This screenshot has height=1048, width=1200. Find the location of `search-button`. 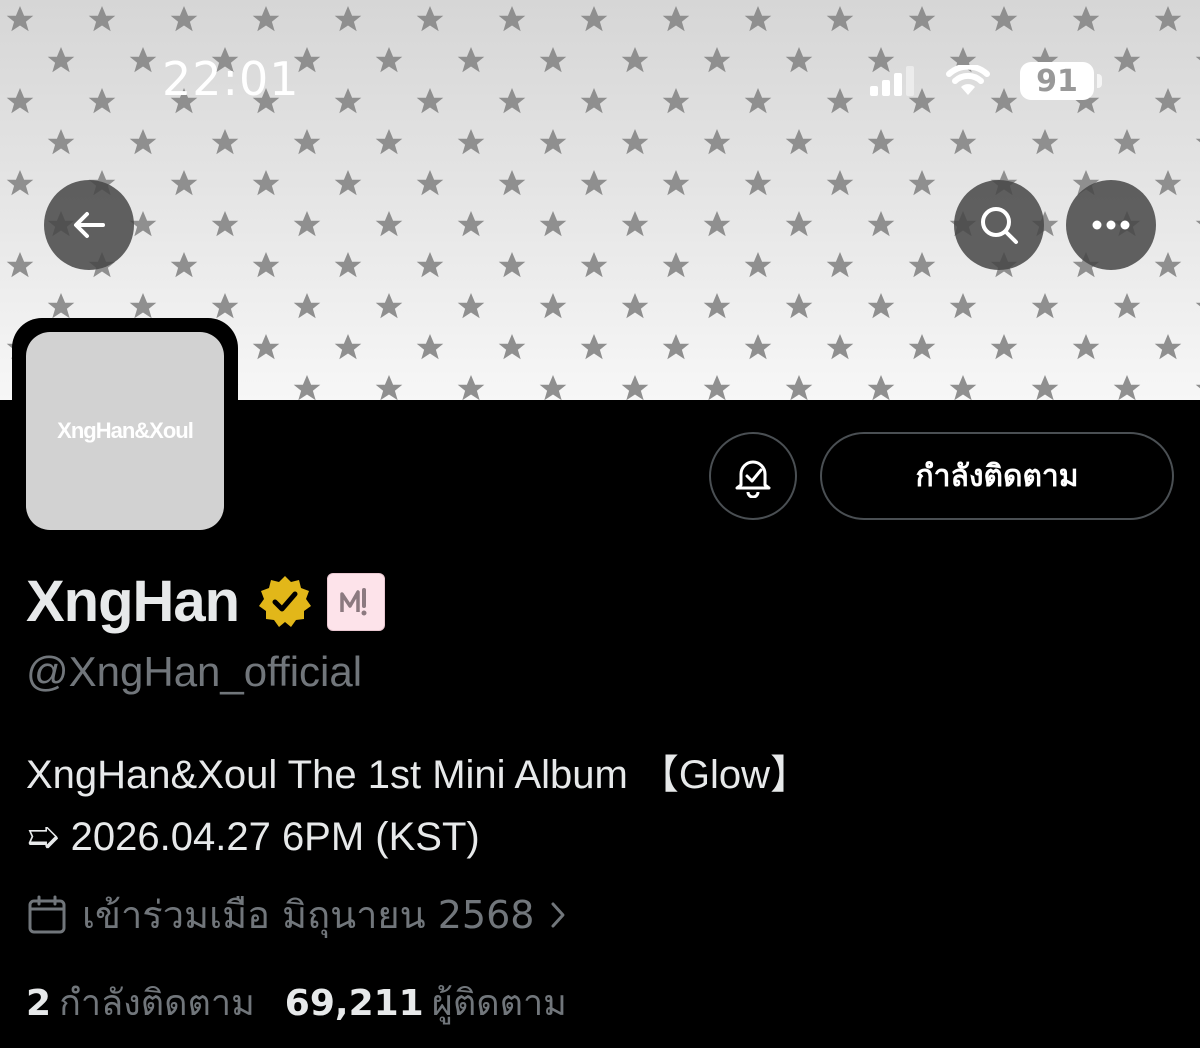

search-button is located at coordinates (999, 225).